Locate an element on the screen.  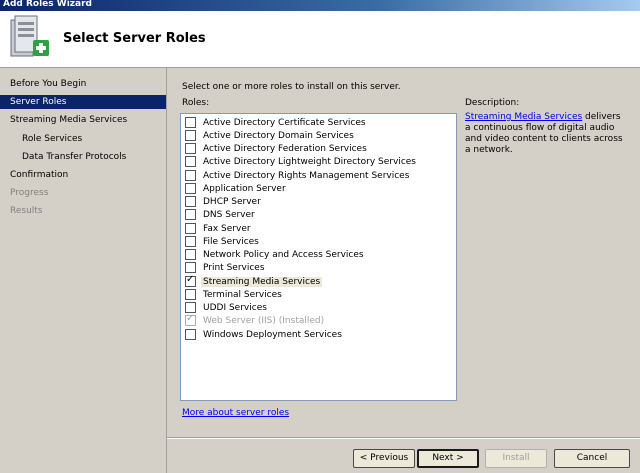
checkbox-disabled is located at coordinates (190, 319).